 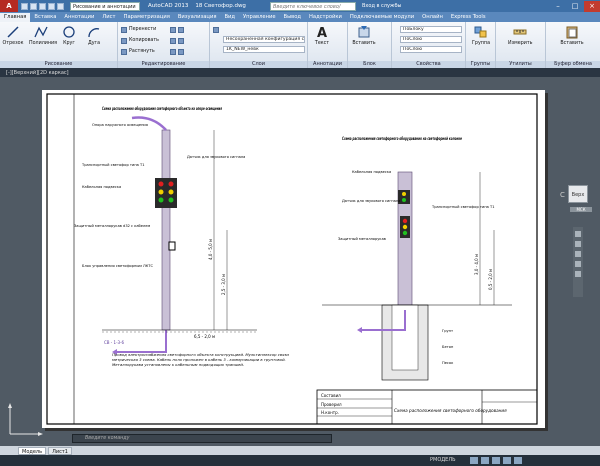 What do you see at coordinates (168, 6) in the screenshot?
I see `window-title-app: AutoCAD 2013` at bounding box center [168, 6].